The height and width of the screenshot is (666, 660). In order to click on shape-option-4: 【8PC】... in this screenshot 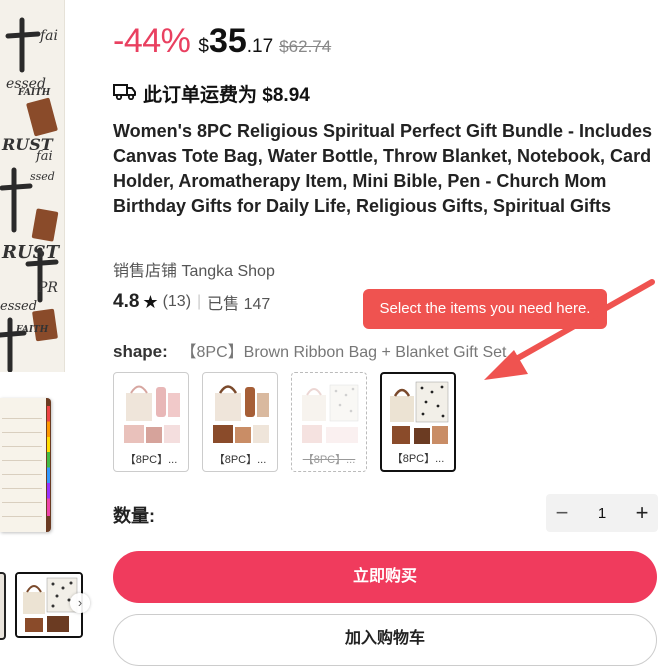, I will do `click(418, 422)`.